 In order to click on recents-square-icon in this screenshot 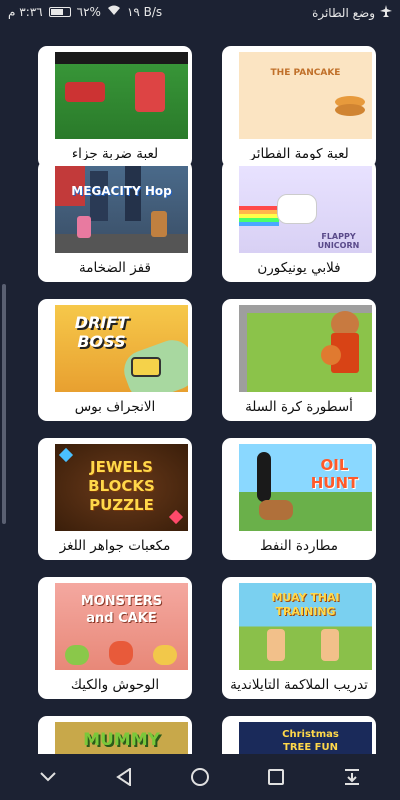, I will do `click(276, 777)`.